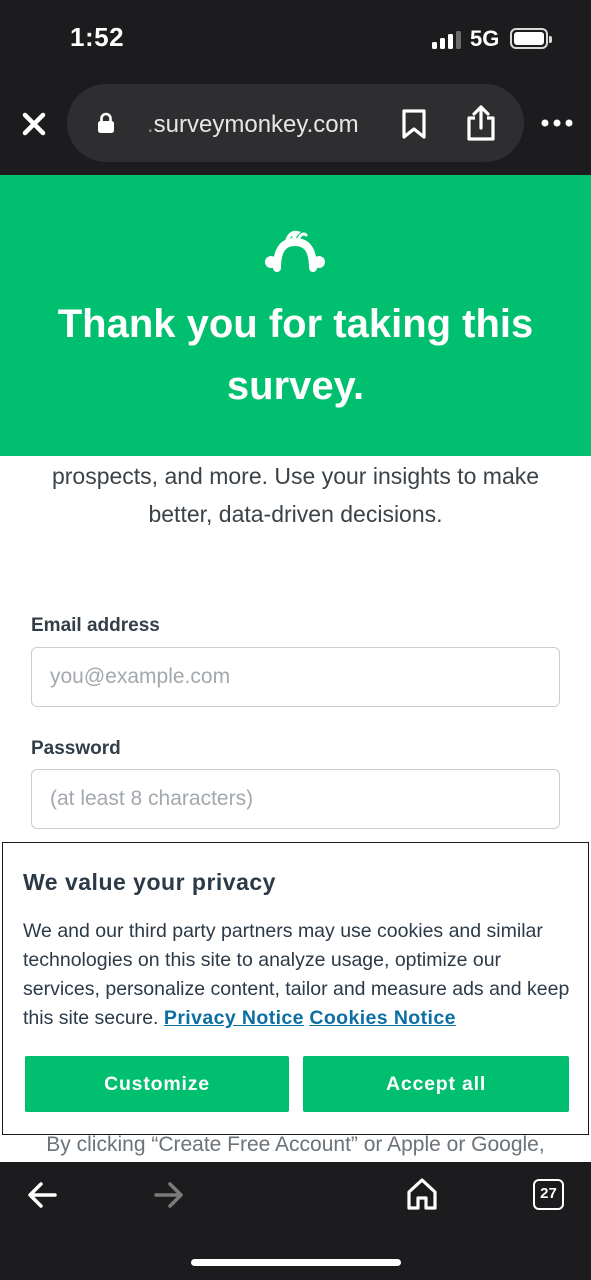 This screenshot has width=591, height=1280. I want to click on browser-toolbar: .surveymonkey.com, so click(295, 127).